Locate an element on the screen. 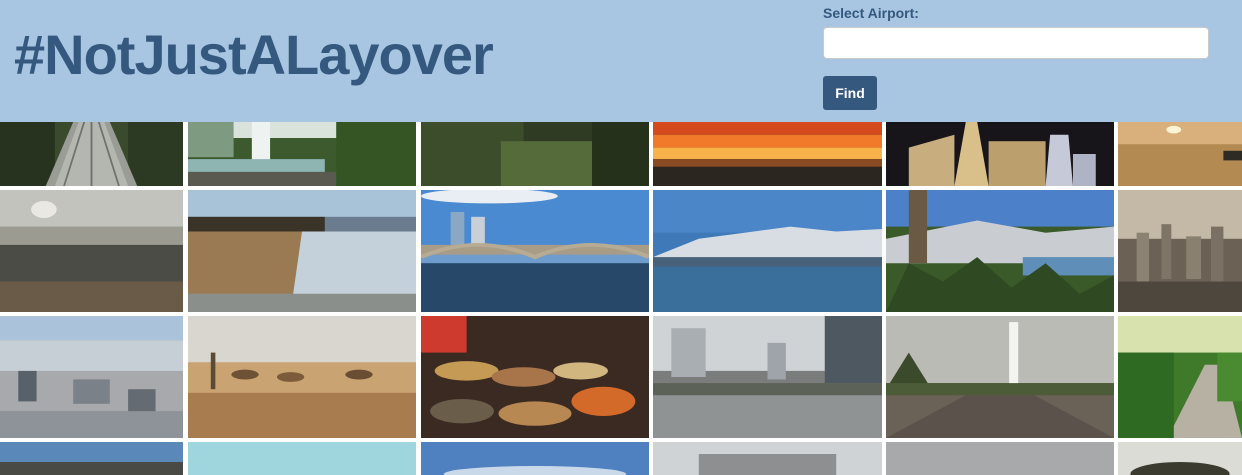 Image resolution: width=1242 pixels, height=475 pixels. photo-coast-blue is located at coordinates (91, 458).